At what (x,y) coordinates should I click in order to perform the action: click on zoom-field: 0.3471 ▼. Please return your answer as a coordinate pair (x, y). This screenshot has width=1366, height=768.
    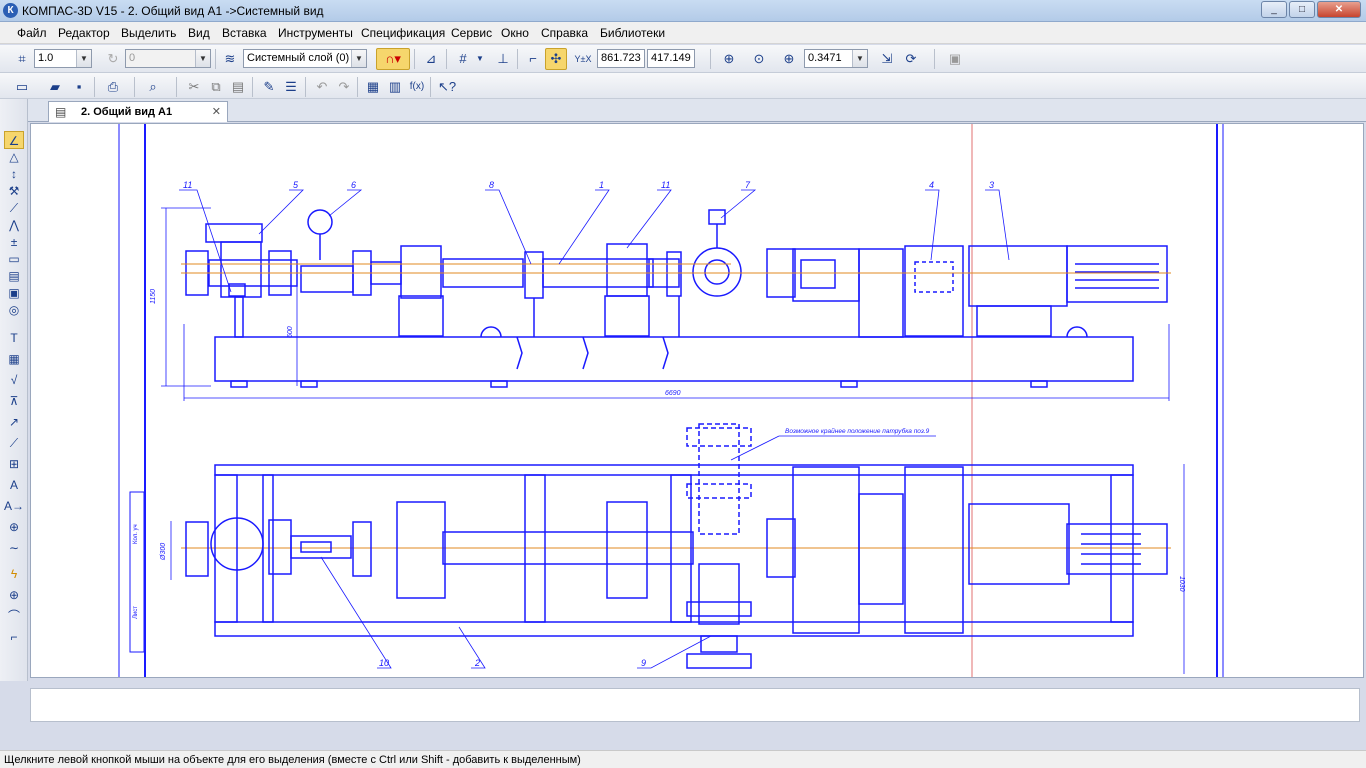
    Looking at the image, I should click on (836, 58).